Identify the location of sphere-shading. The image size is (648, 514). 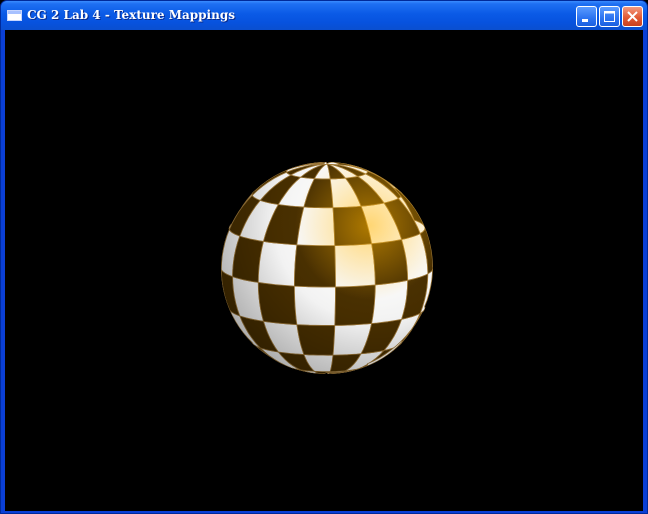
(327, 268).